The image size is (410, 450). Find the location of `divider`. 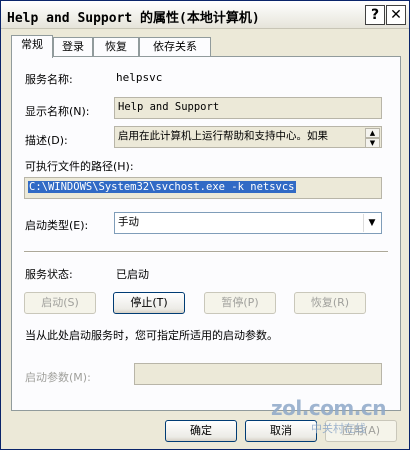

divider is located at coordinates (206, 252).